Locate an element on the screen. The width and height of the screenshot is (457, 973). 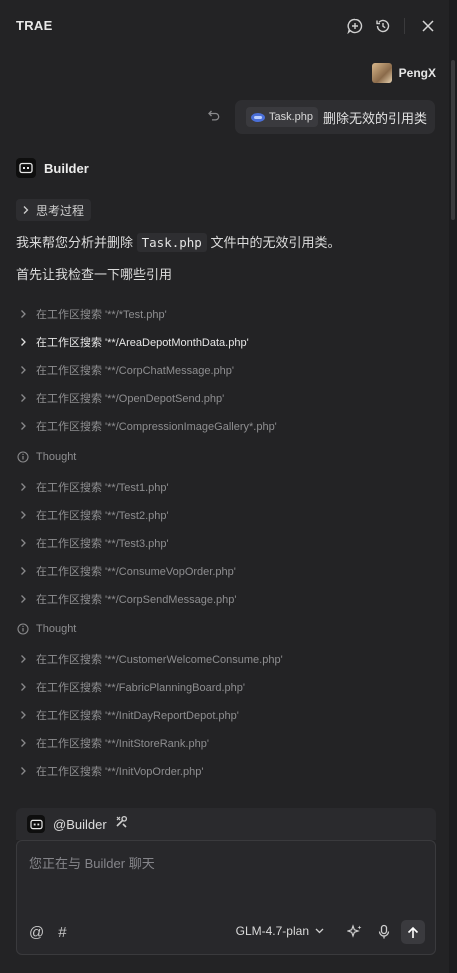
chevron-down-icon is located at coordinates (319, 931).